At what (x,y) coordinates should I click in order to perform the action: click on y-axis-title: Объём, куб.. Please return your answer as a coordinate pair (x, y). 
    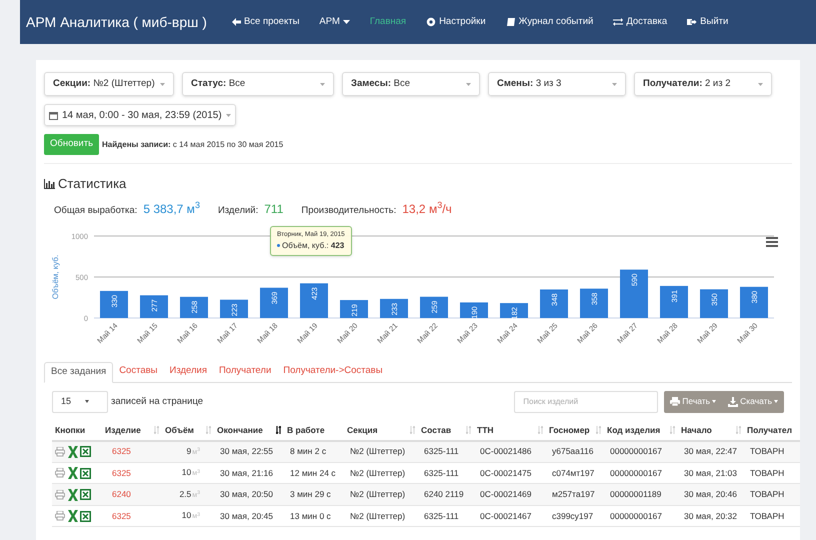
    Looking at the image, I should click on (55, 276).